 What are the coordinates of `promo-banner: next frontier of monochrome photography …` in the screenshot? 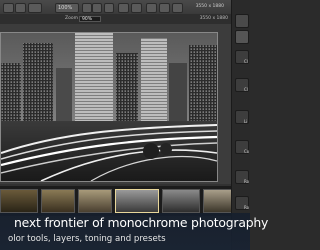 It's located at (134, 231).